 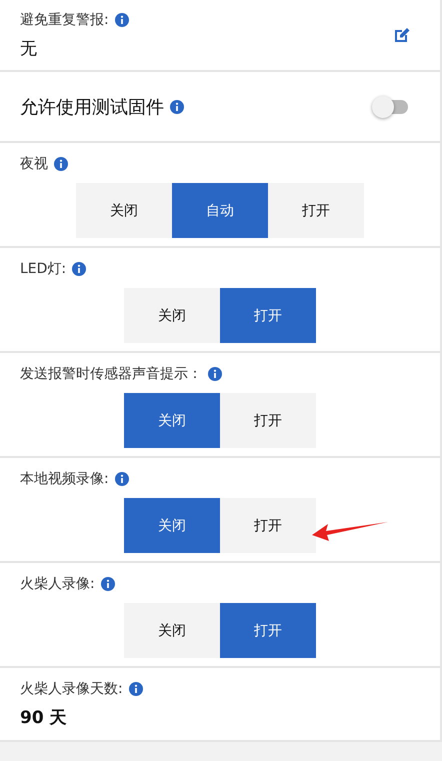 I want to click on setting-label: 允许使用测试固件, so click(x=92, y=107).